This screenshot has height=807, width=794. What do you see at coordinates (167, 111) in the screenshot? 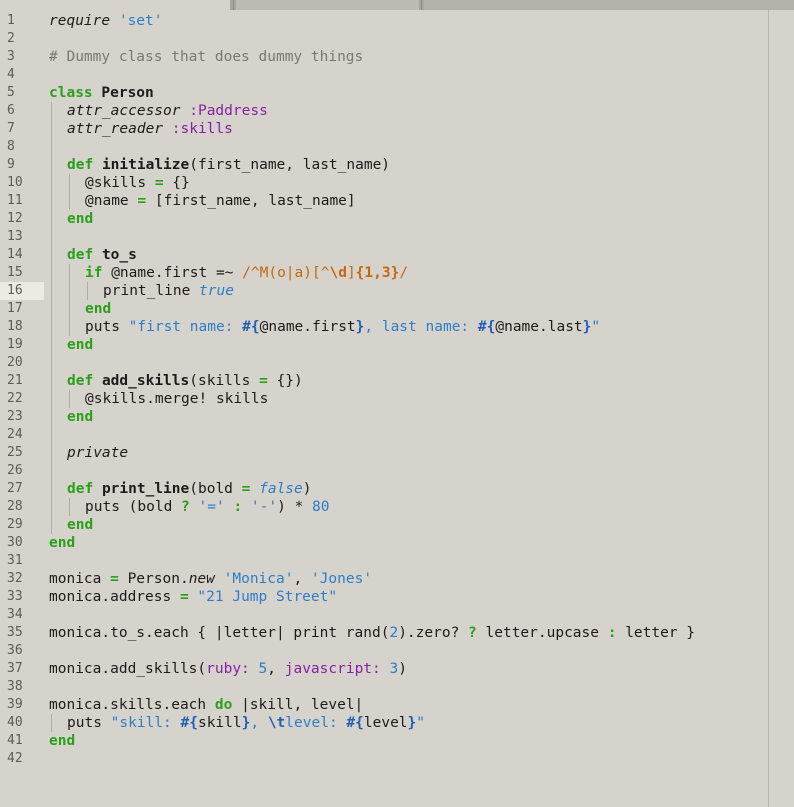
I see `code-line: attr_accessor :Paddress` at bounding box center [167, 111].